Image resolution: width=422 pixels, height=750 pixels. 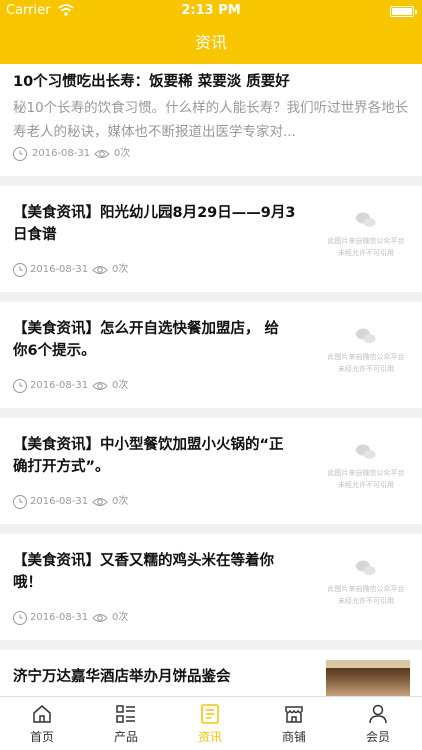 I want to click on article-title-line: 【美食资讯】阳光幼儿园8月29日——9月3, so click(x=154, y=213).